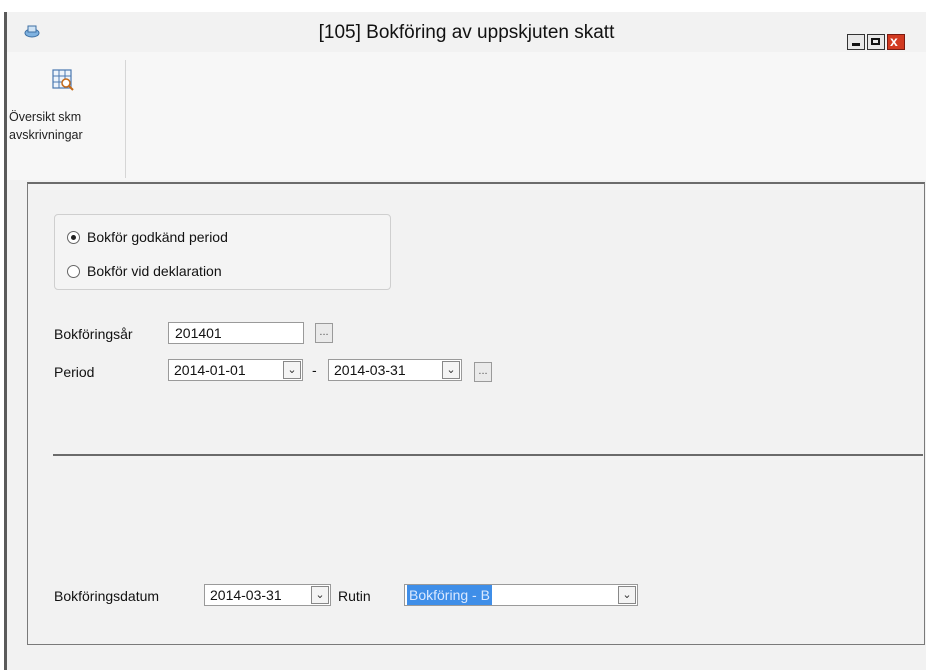 This screenshot has width=926, height=670. I want to click on window-title: [105] Bokföring av uppskjuten skatt, so click(466, 32).